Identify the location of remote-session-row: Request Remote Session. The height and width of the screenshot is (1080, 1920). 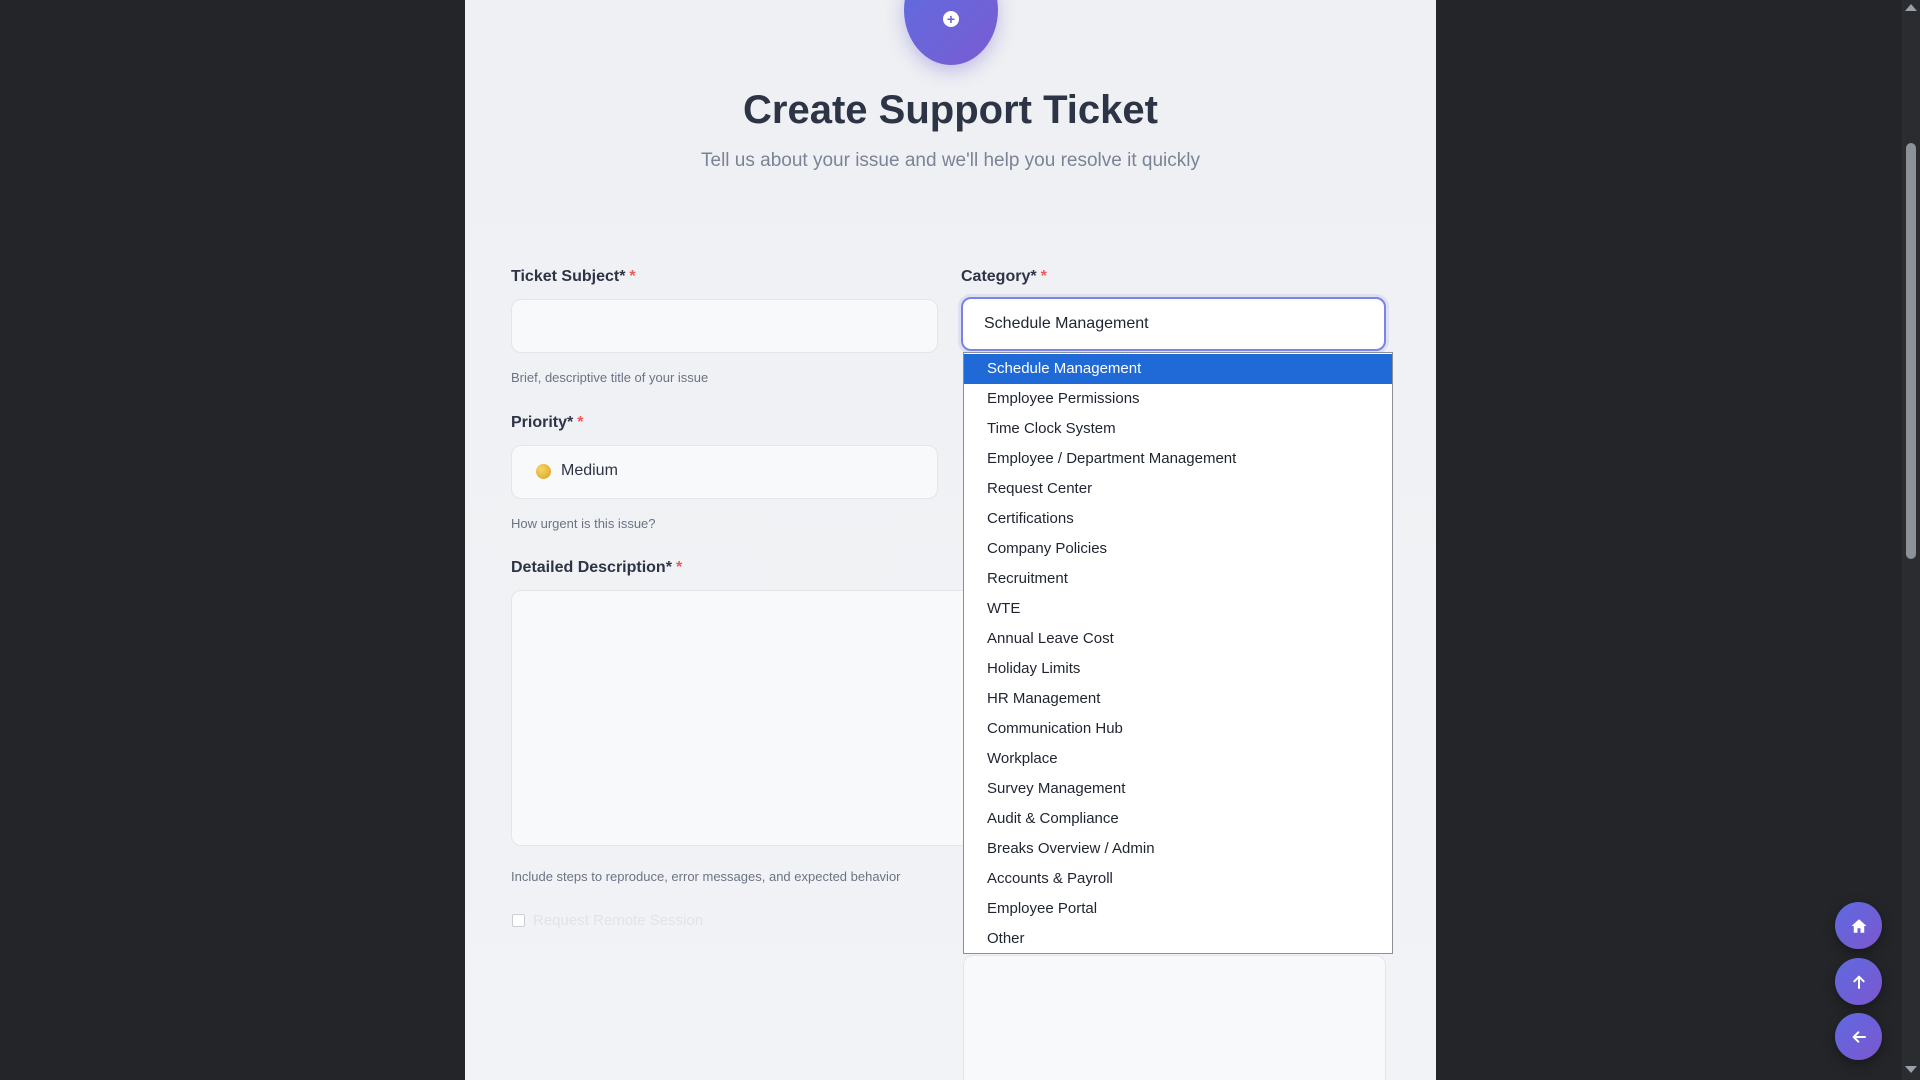
(607, 920).